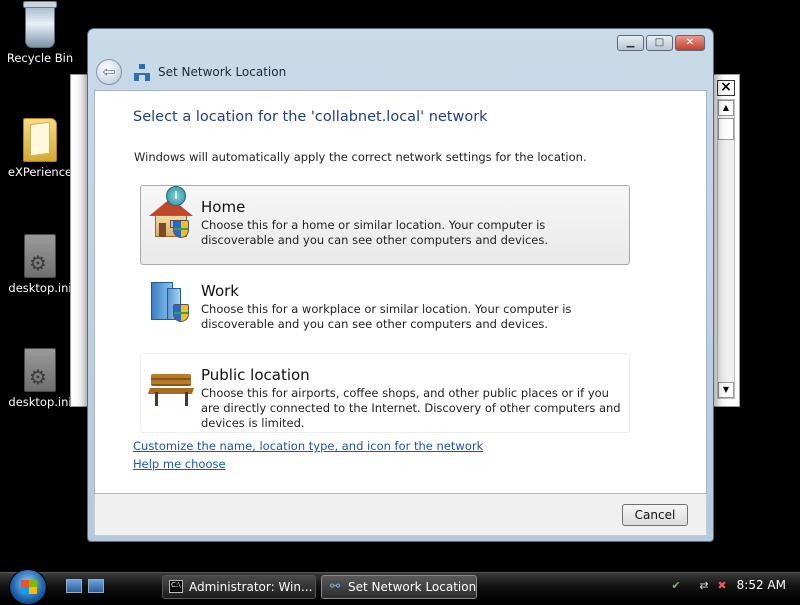  I want to click on work-icon, so click(172, 303).